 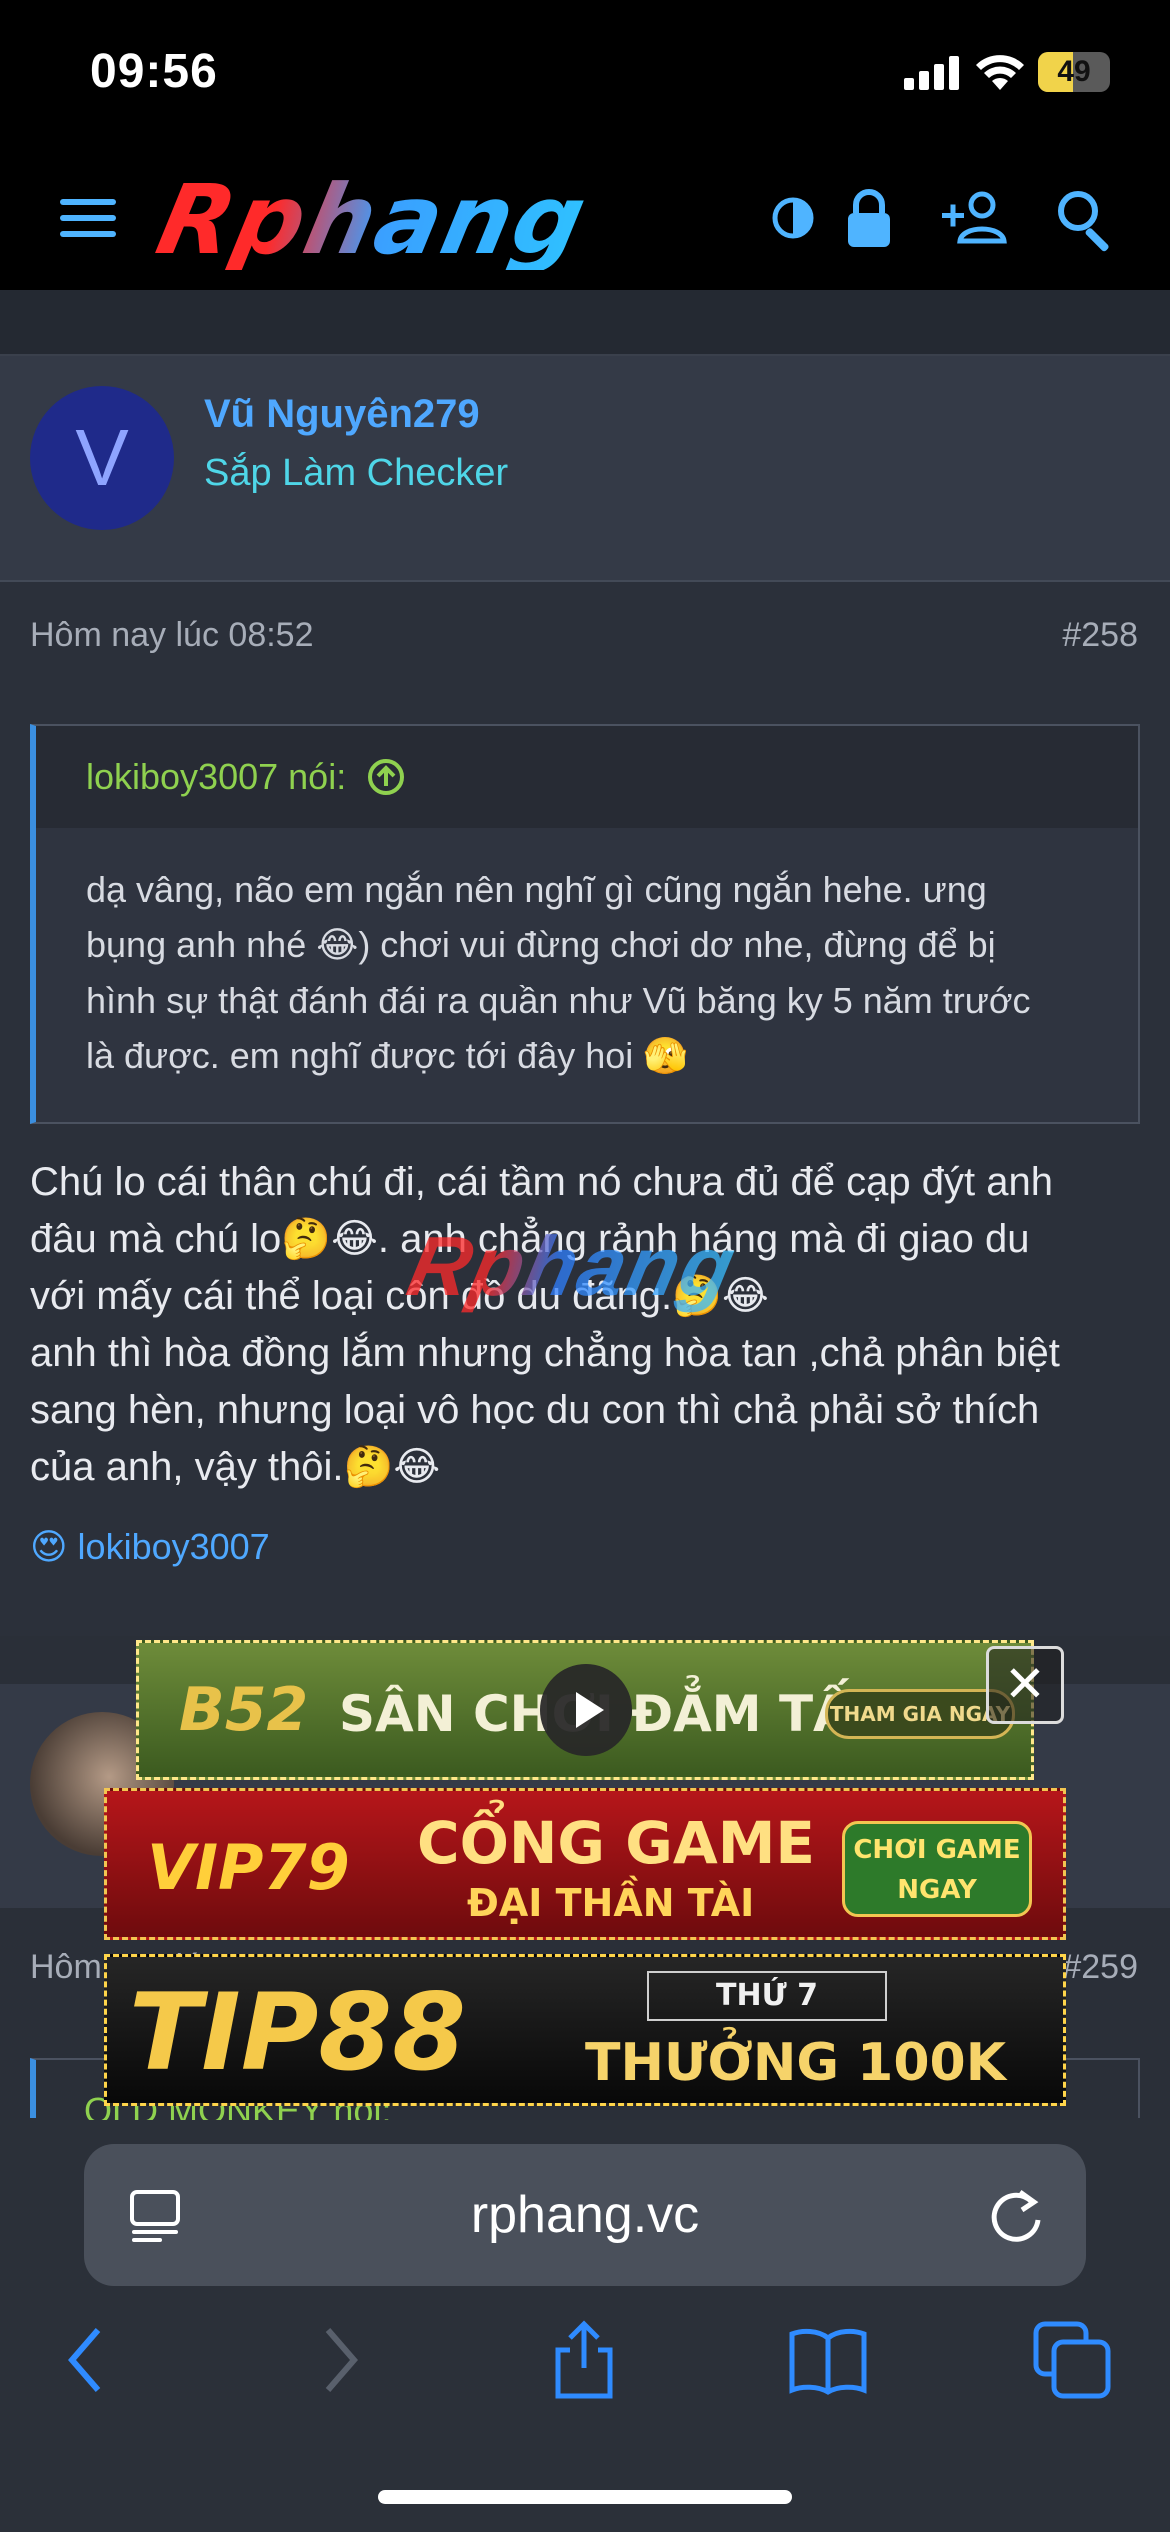 I want to click on play-icon, so click(x=586, y=1710).